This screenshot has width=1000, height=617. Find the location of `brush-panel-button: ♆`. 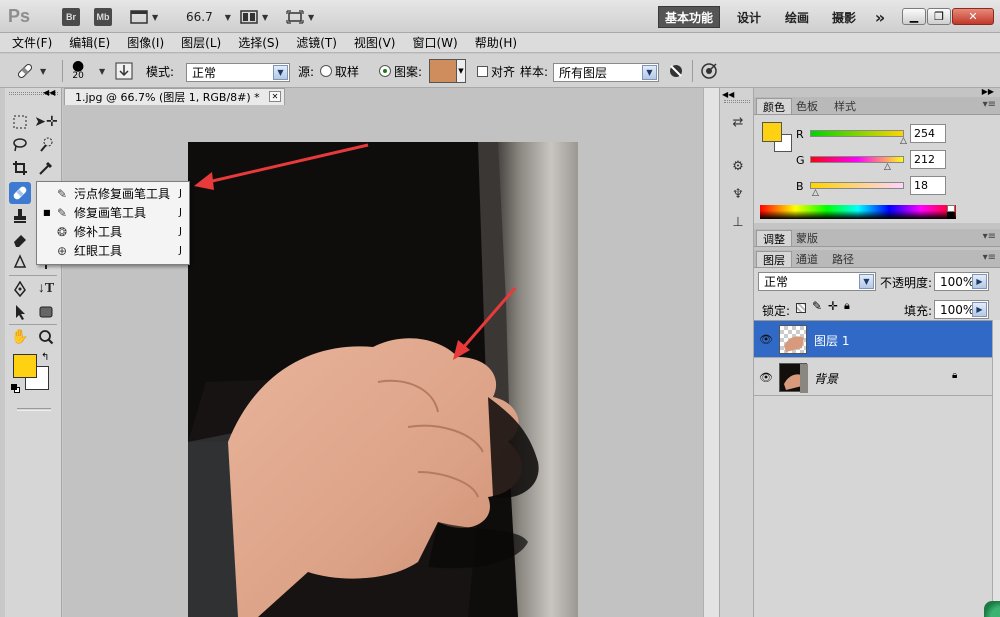

brush-panel-button: ♆ is located at coordinates (738, 194).